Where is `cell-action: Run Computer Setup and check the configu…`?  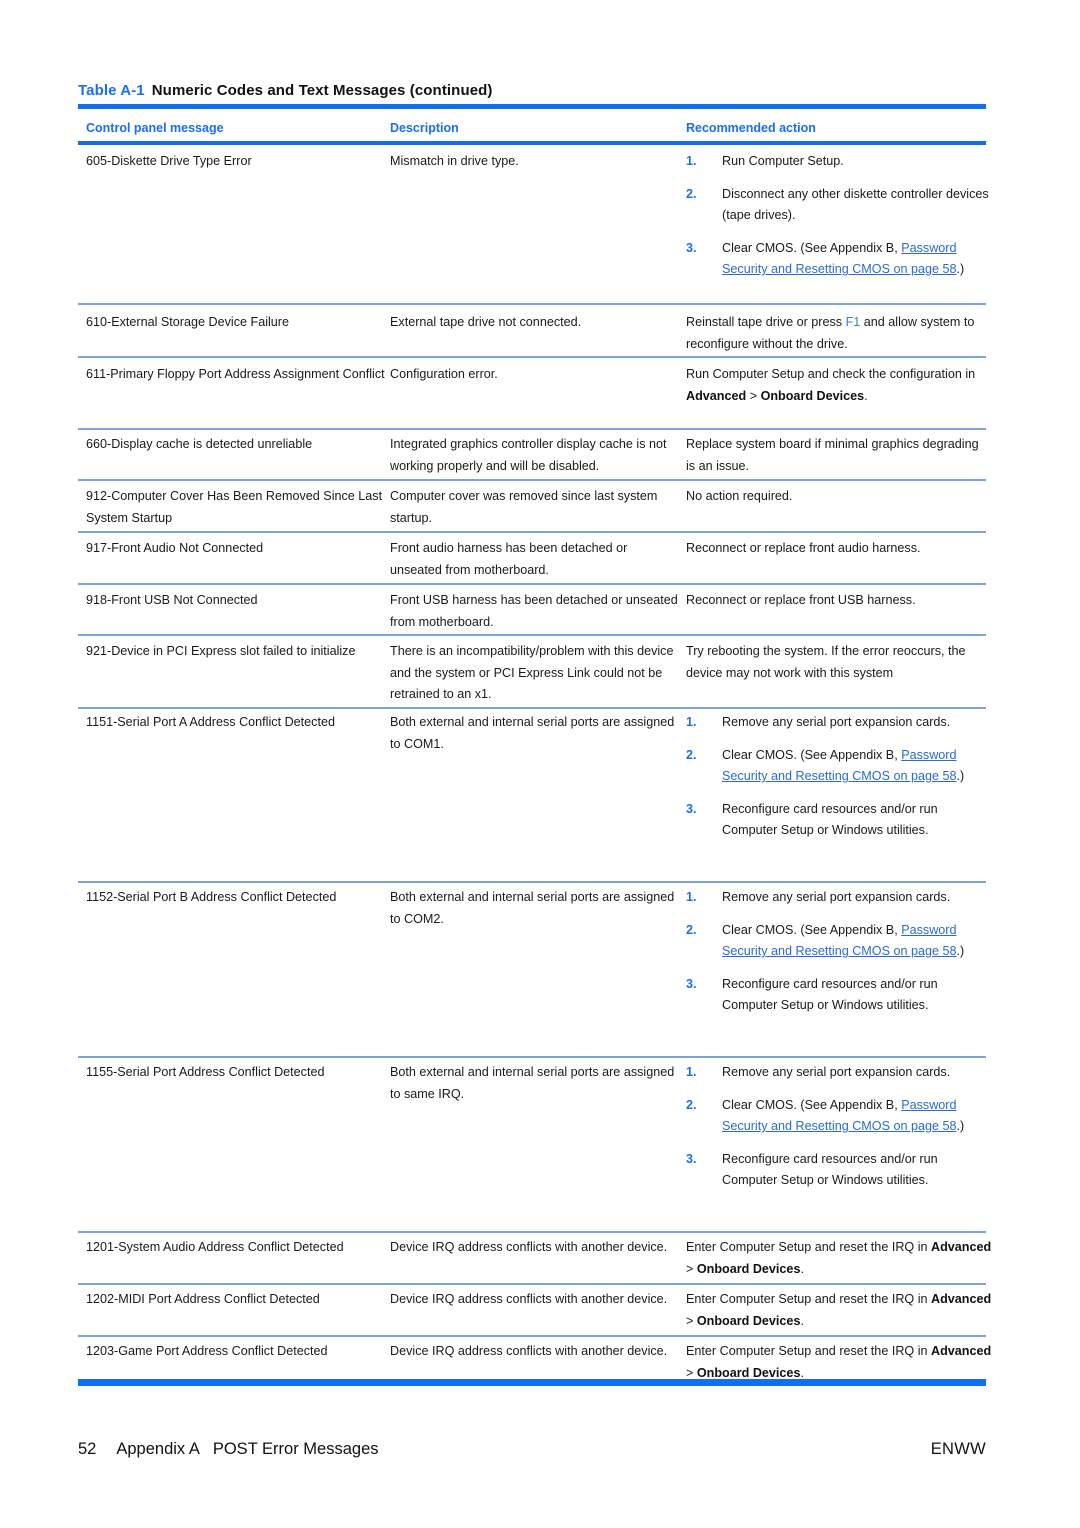
cell-action: Run Computer Setup and check the configu… is located at coordinates (836, 385).